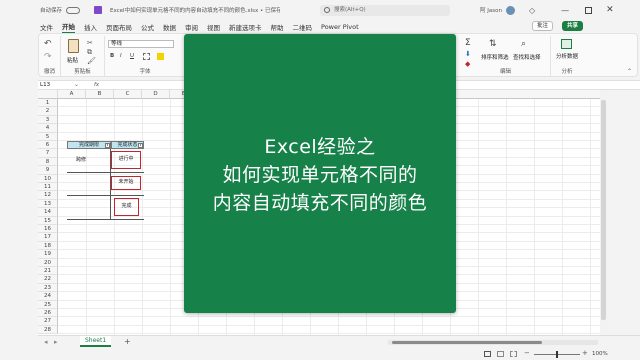 The image size is (640, 360). Describe the element at coordinates (48, 162) in the screenshot. I see `row-header-8: 8` at that location.